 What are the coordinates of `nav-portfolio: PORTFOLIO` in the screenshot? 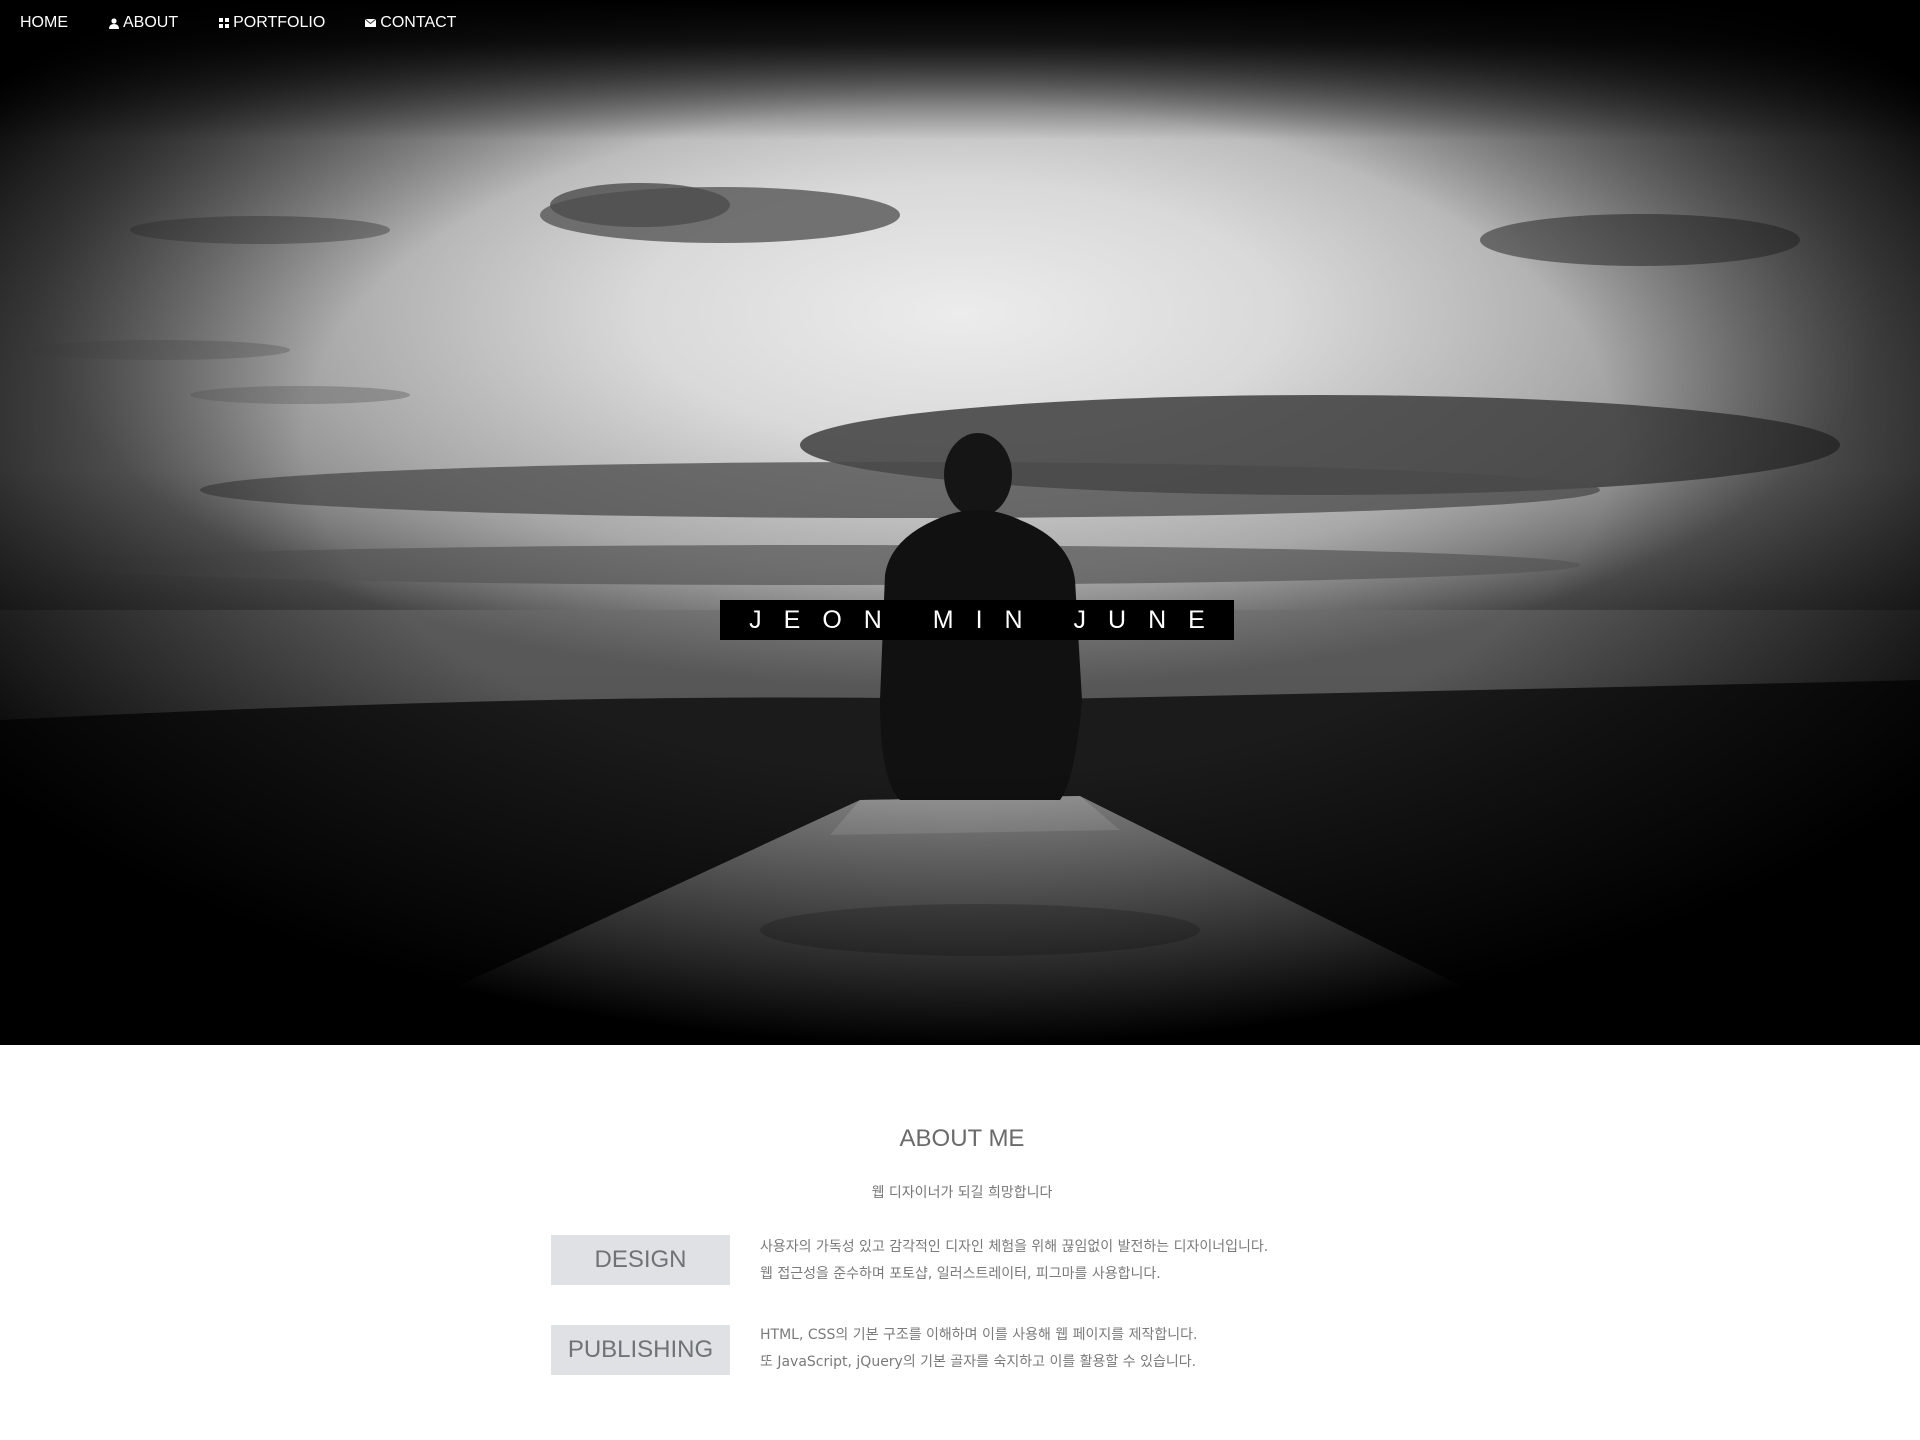 It's located at (271, 23).